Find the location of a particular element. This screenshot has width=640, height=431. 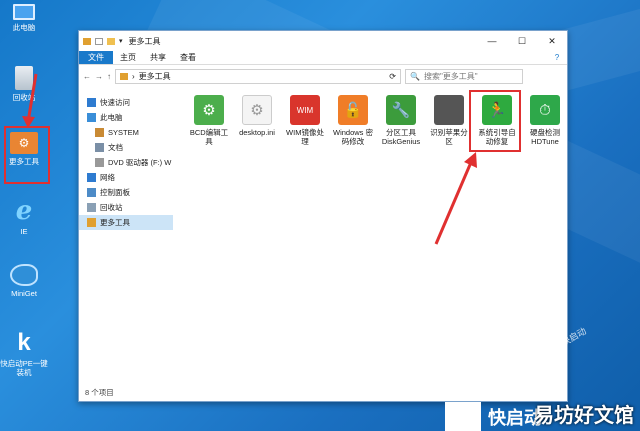

file-item-label: desktop.ini is located at coordinates (257, 132).